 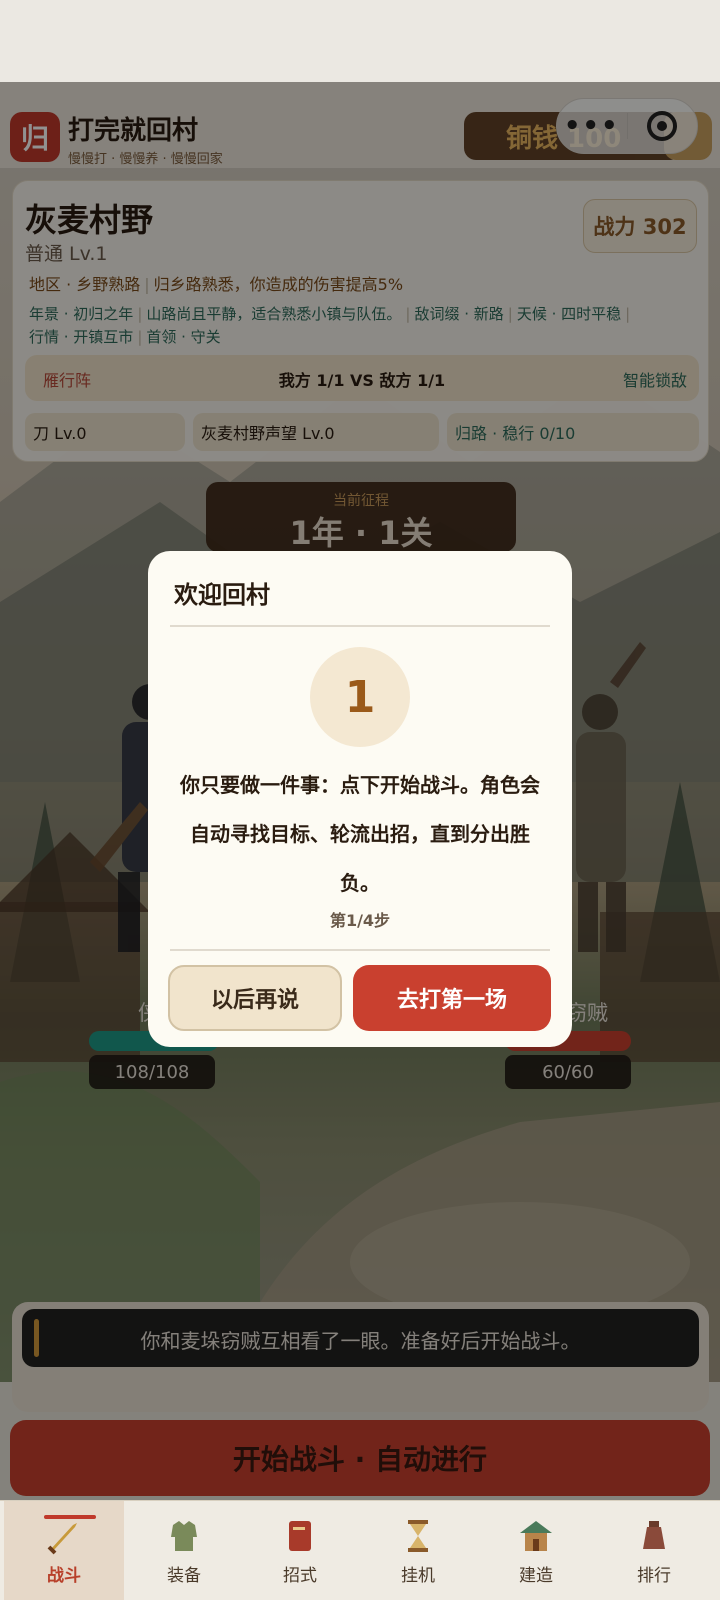 I want to click on tab-battle: 战斗, so click(x=64, y=1550).